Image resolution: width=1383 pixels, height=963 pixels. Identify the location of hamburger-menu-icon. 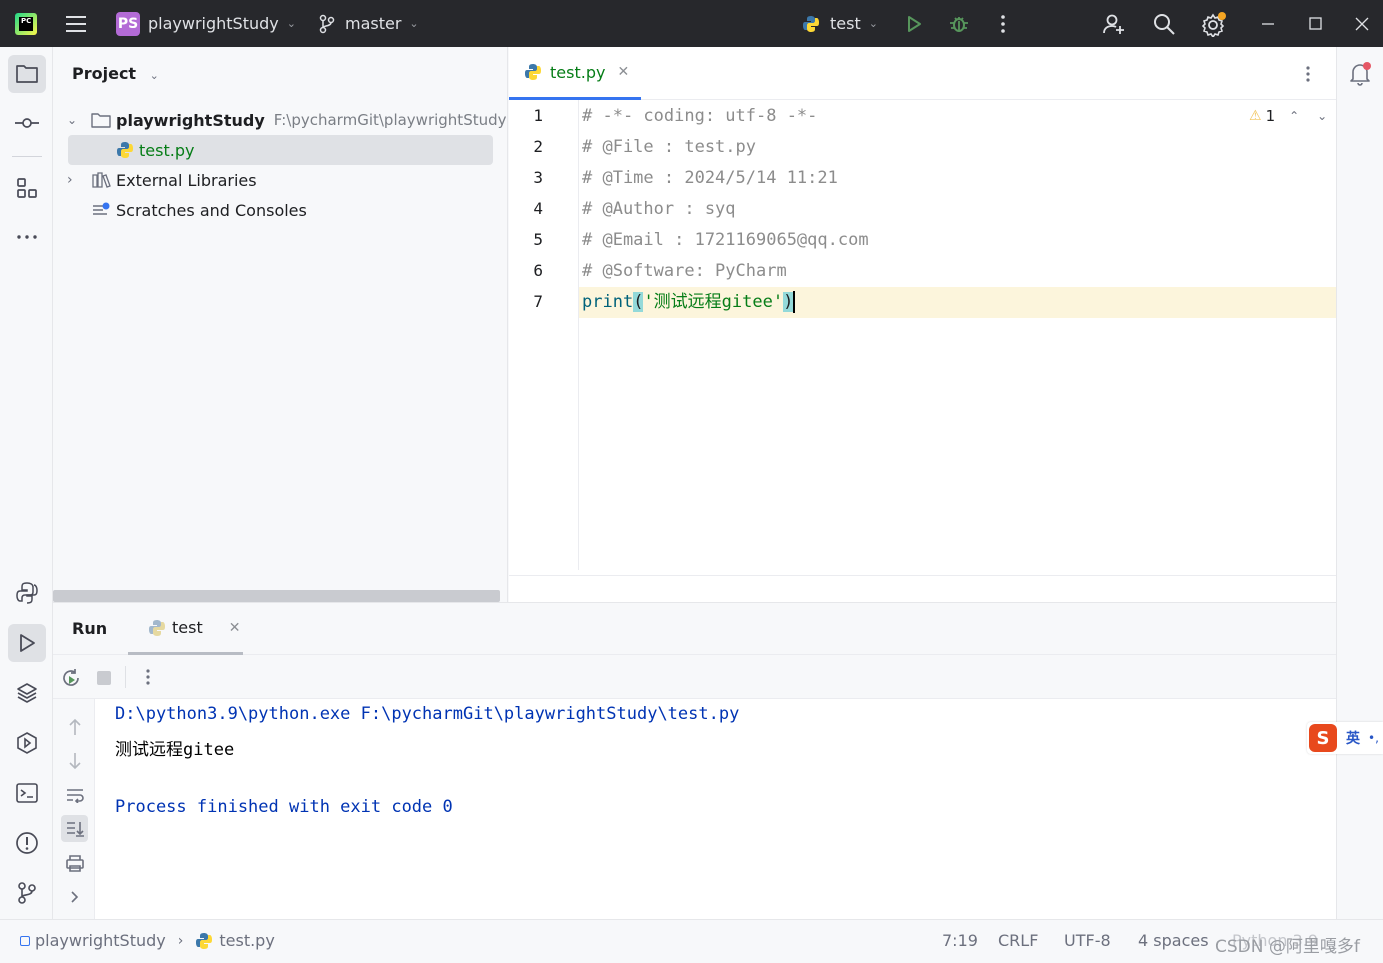
(76, 23).